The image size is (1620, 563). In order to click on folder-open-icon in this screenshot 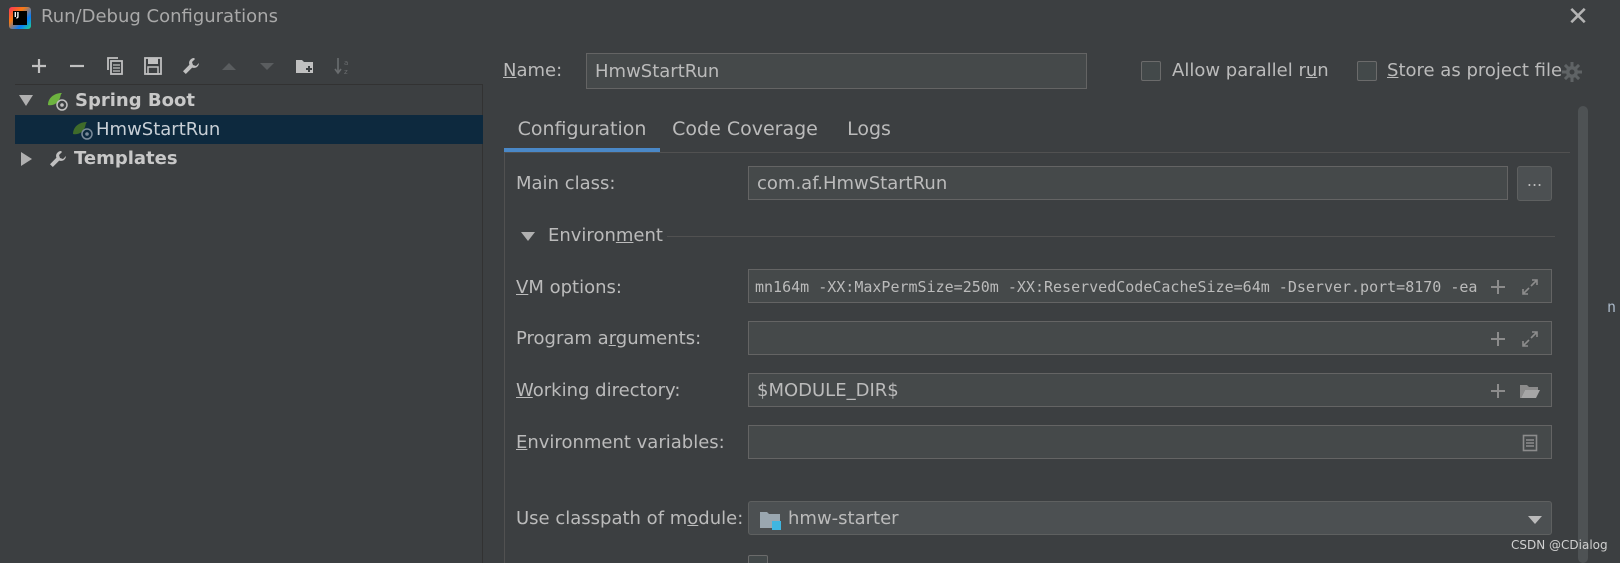, I will do `click(1530, 391)`.